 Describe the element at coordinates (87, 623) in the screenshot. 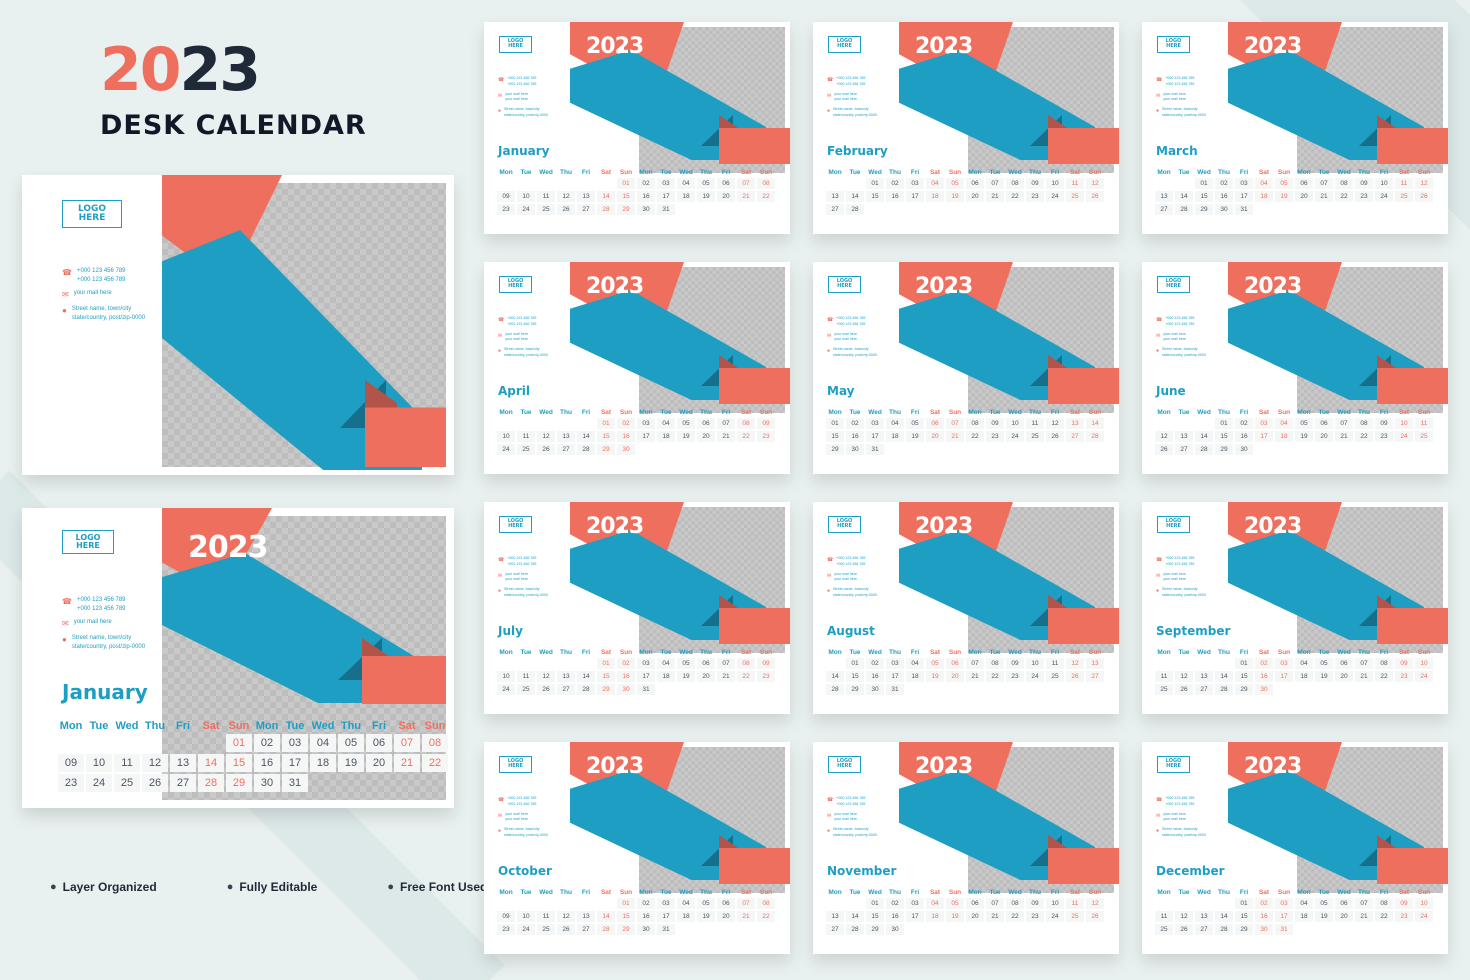

I see `january-contact-mail-row: ✉ your mail here` at that location.